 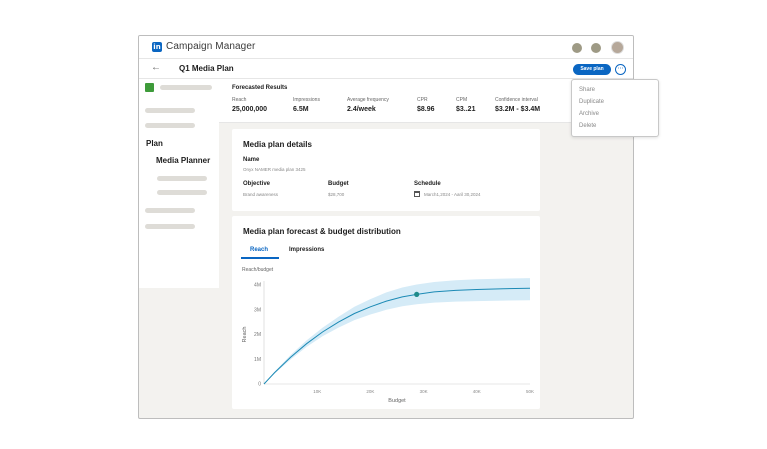 I want to click on metric-reach: Reach 25,000,000, so click(x=249, y=105).